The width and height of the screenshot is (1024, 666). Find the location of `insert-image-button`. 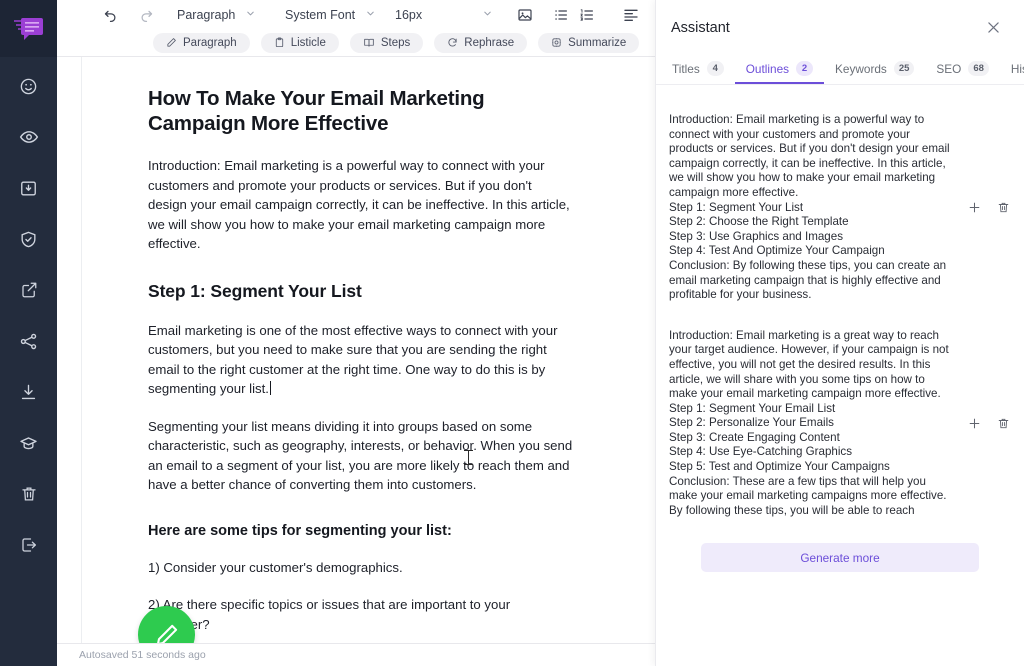

insert-image-button is located at coordinates (525, 15).